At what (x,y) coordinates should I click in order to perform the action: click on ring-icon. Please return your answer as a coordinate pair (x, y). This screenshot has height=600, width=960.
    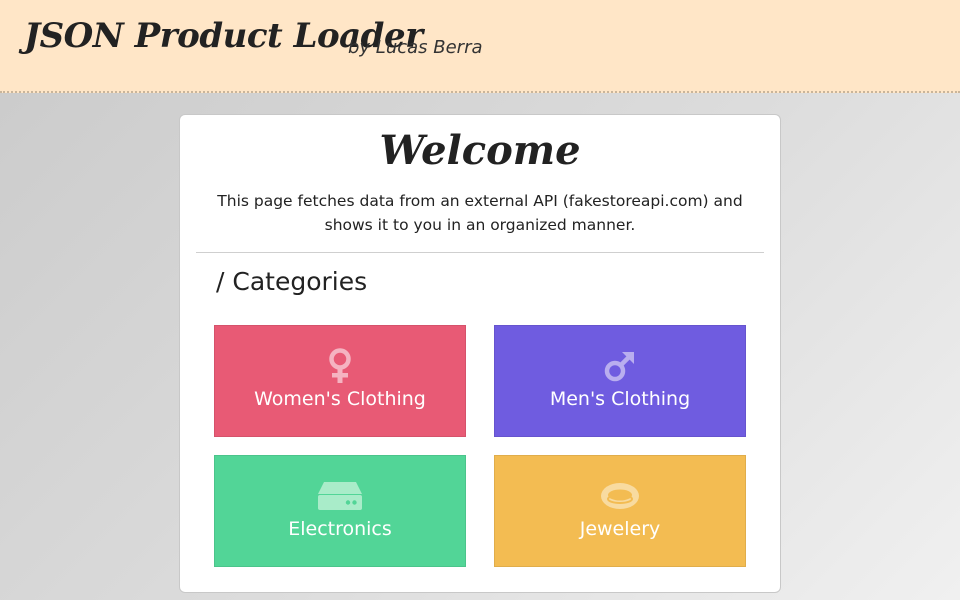
    Looking at the image, I should click on (620, 496).